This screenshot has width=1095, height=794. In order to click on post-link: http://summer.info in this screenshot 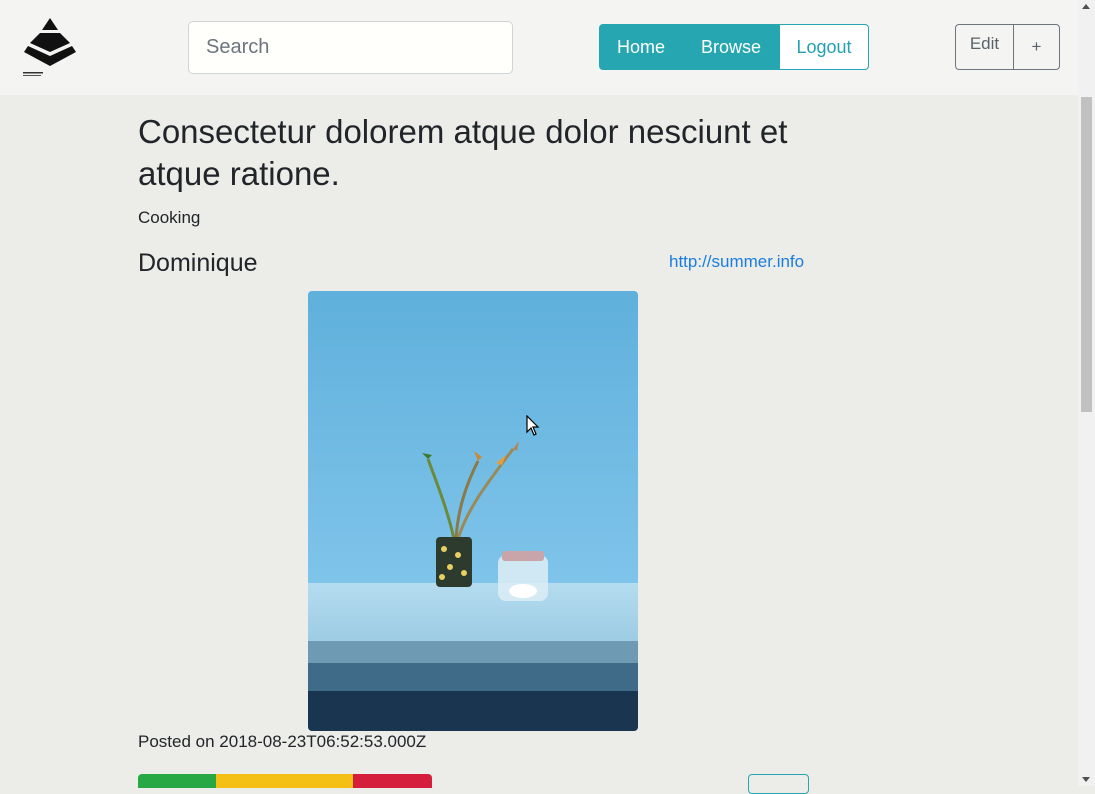, I will do `click(736, 262)`.